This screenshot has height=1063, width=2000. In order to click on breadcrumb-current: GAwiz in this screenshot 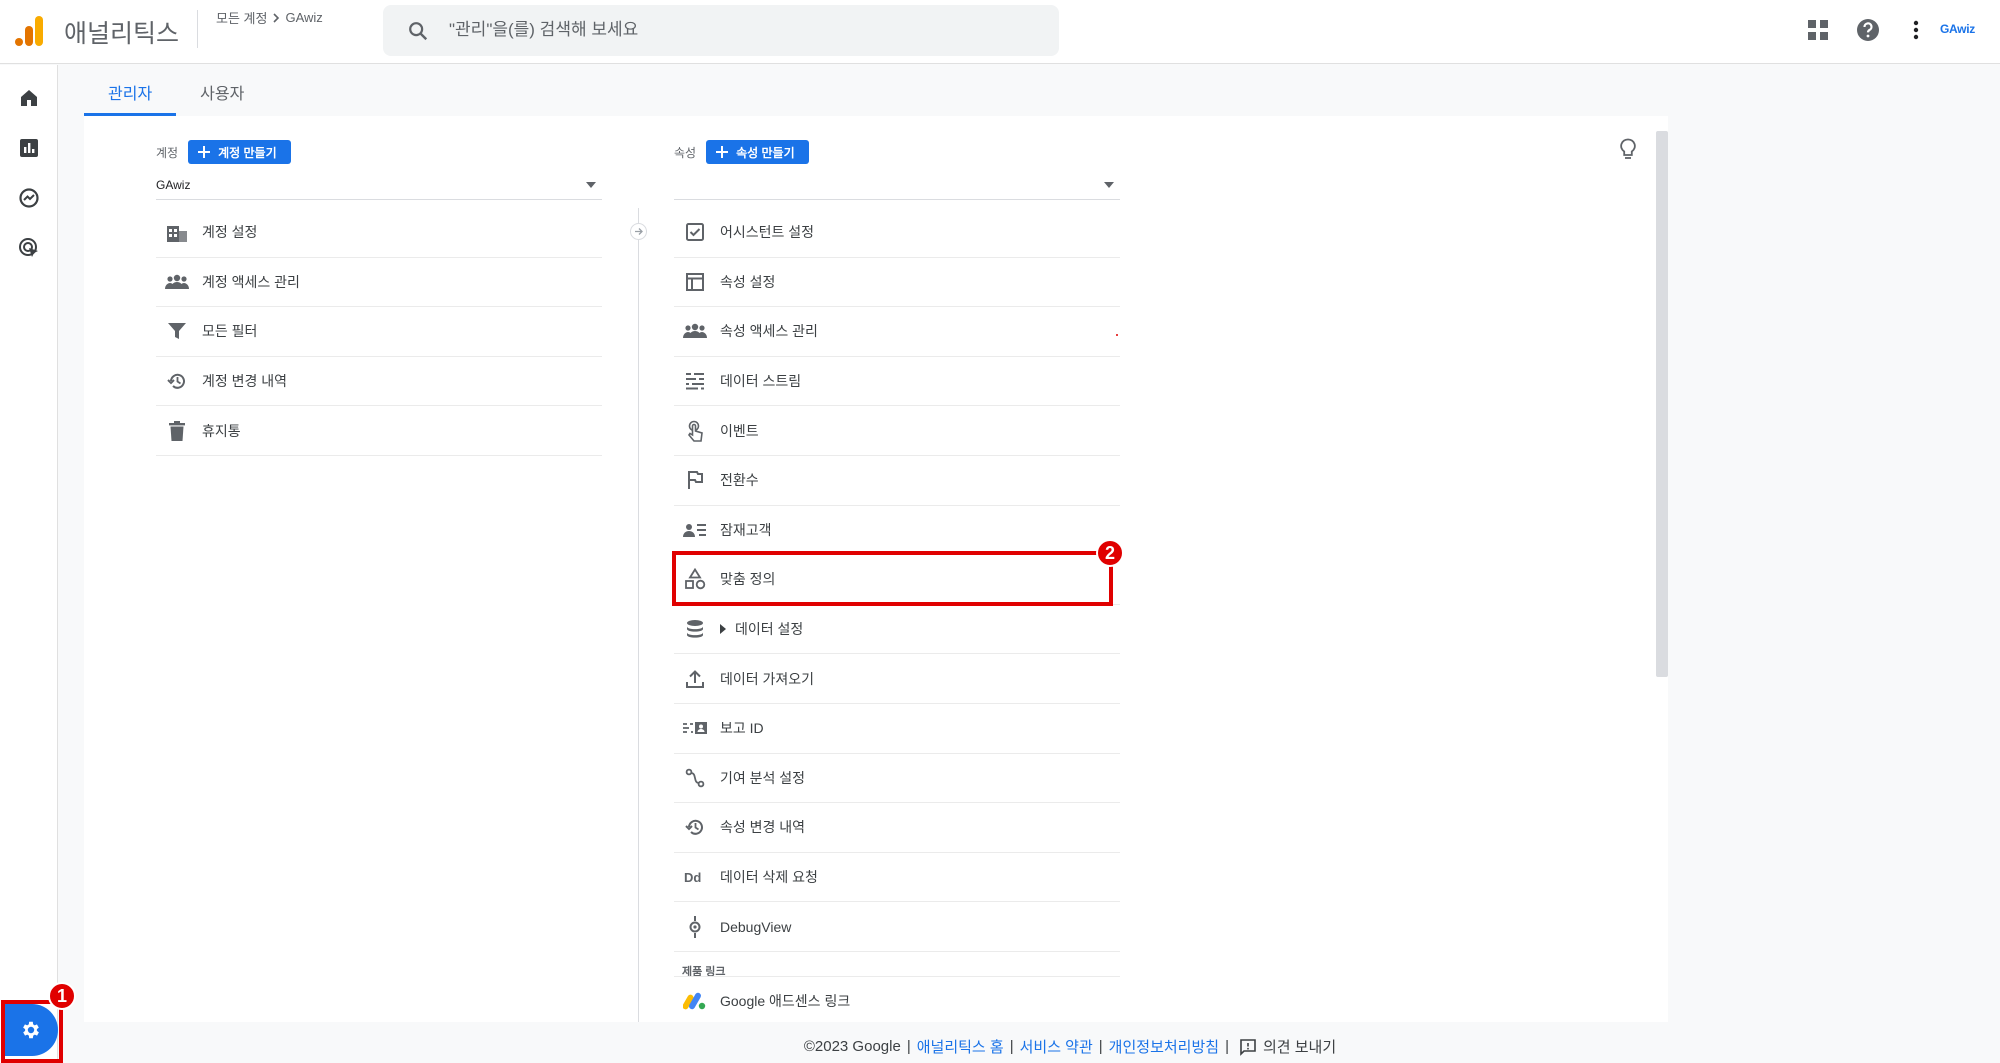, I will do `click(303, 17)`.